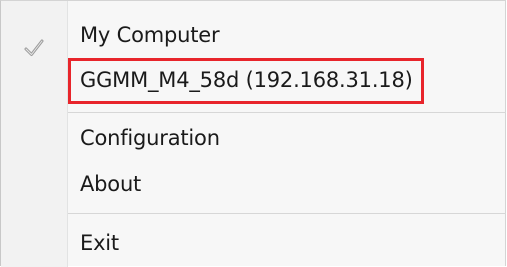 The width and height of the screenshot is (507, 267). Describe the element at coordinates (254, 243) in the screenshot. I see `menu-item-exit: Exit` at that location.